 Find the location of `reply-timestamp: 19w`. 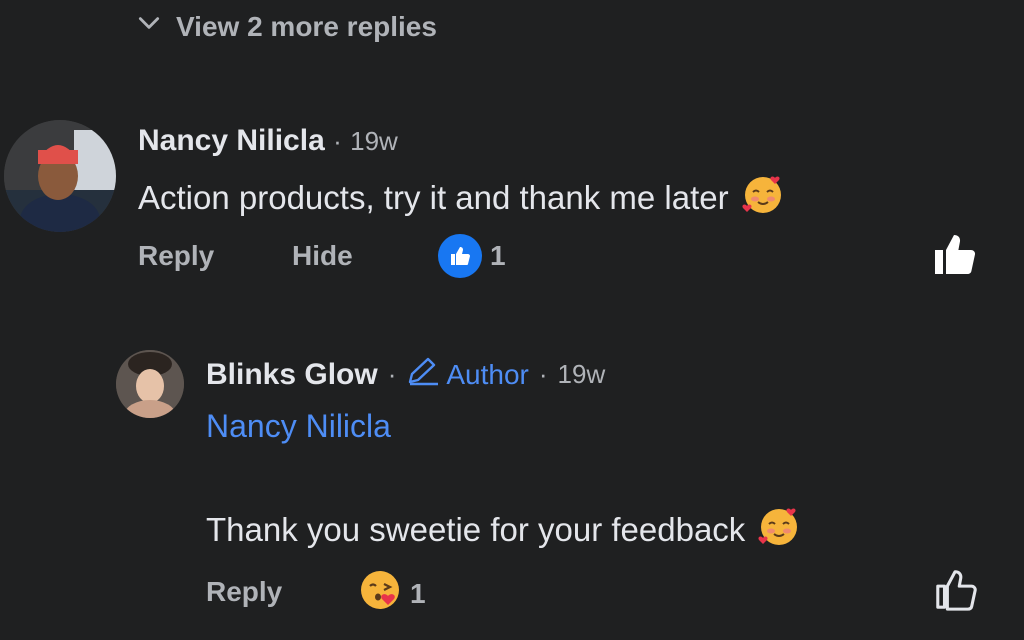

reply-timestamp: 19w is located at coordinates (582, 374).